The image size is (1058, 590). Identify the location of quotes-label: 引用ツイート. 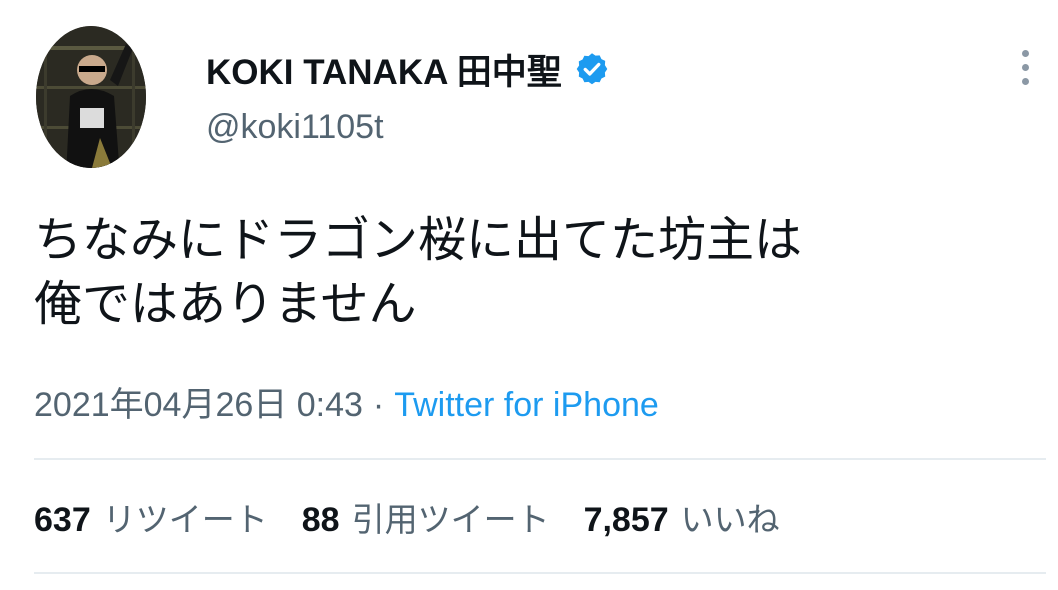
(450, 519).